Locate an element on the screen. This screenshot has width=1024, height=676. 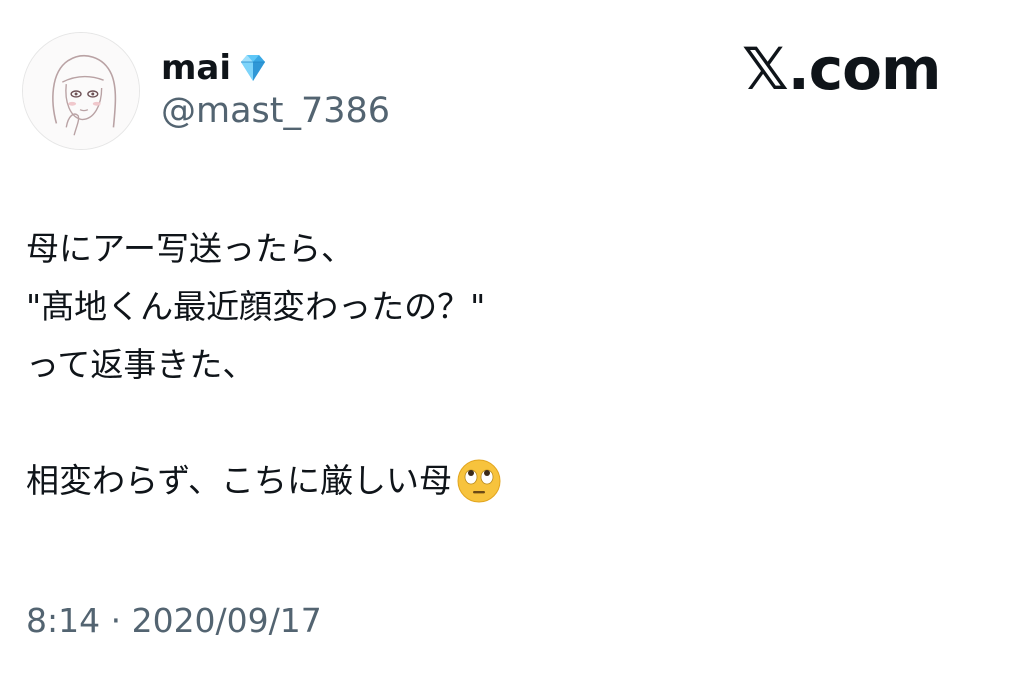
tweet-line-text: 母にアー写送ったら、 is located at coordinates (190, 248).